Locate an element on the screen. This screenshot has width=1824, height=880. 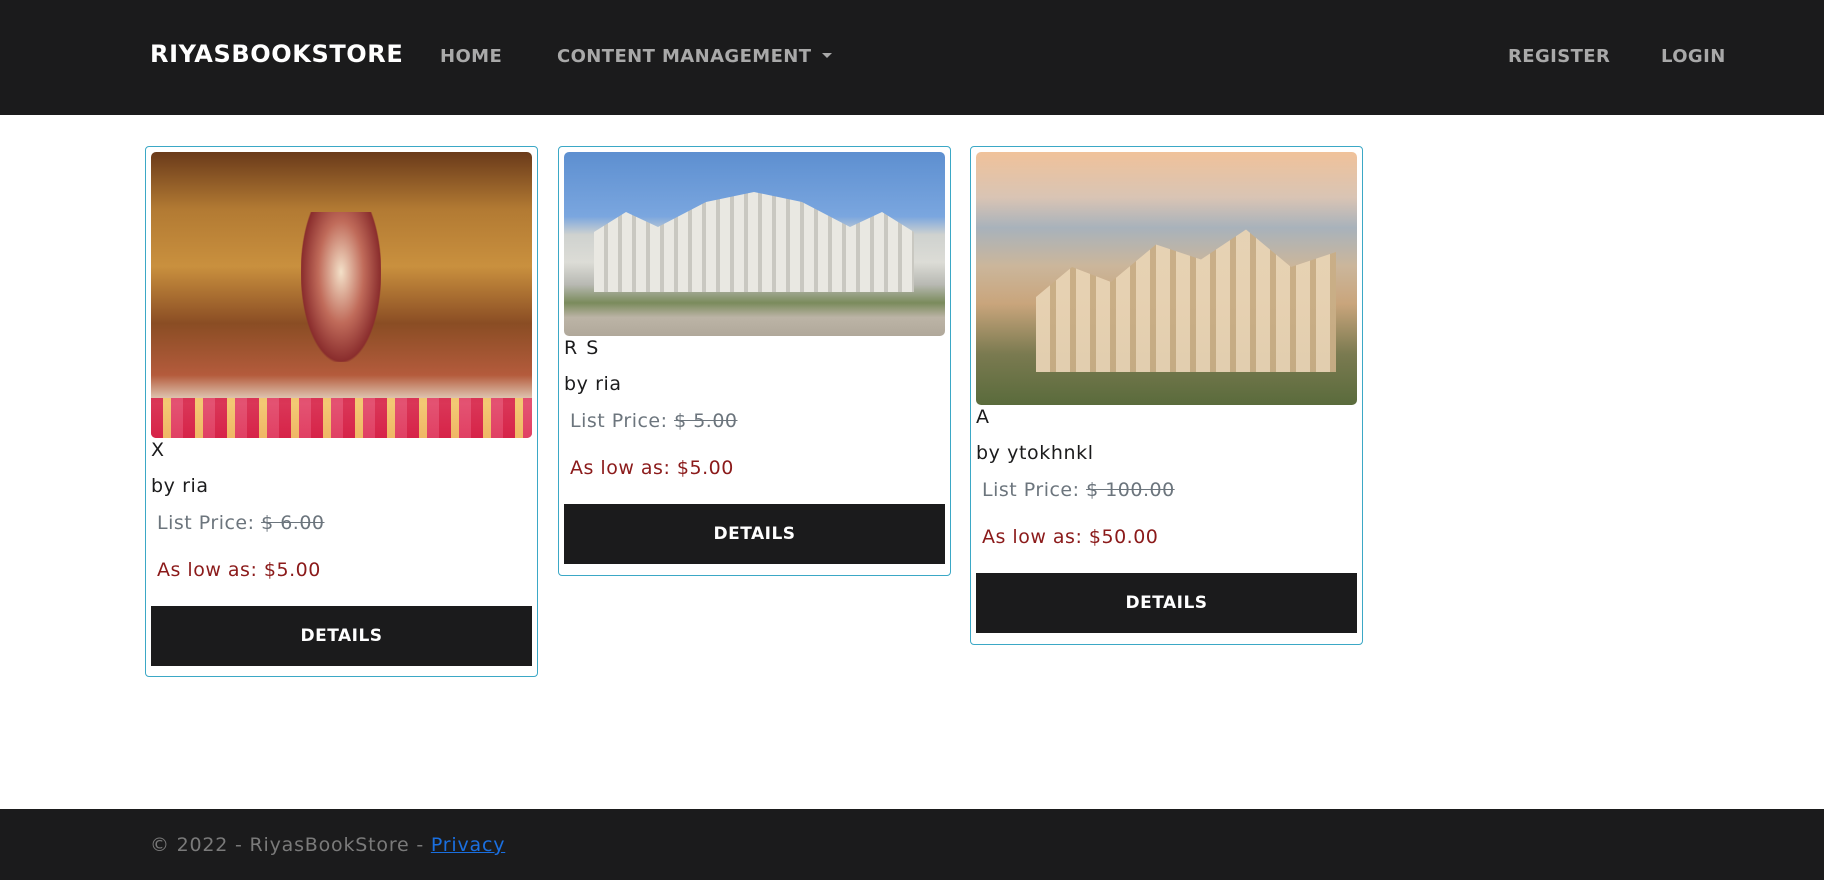
copyright-text: © 2022 - RiyasBookStore - is located at coordinates (290, 845).